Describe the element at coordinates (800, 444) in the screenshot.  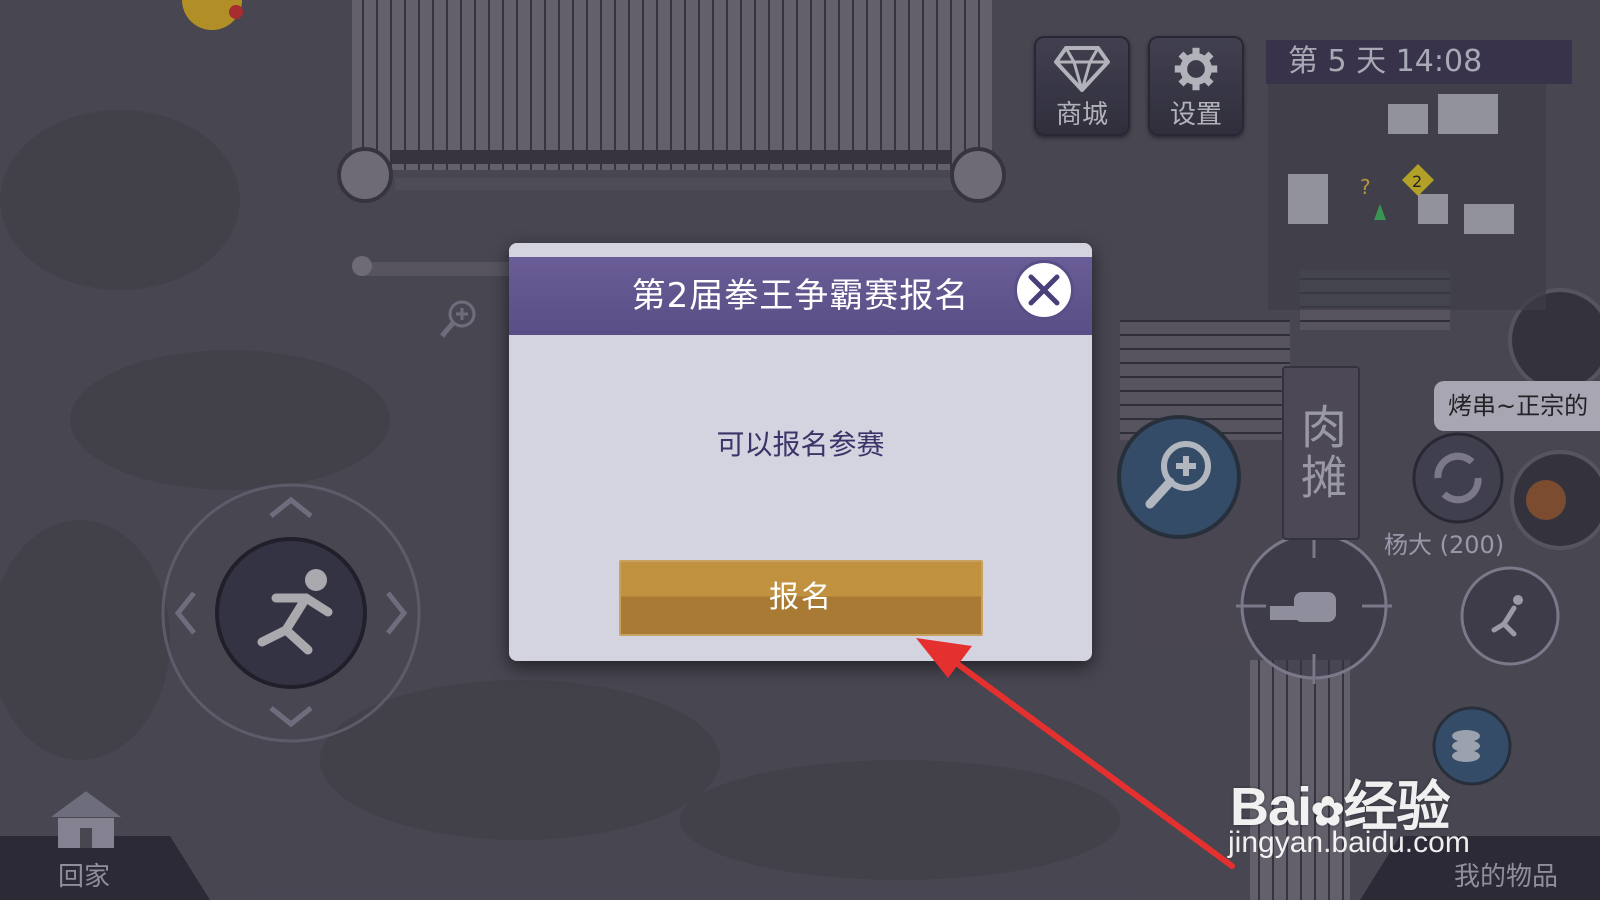
I see `dialog-message: 可以报名参赛` at that location.